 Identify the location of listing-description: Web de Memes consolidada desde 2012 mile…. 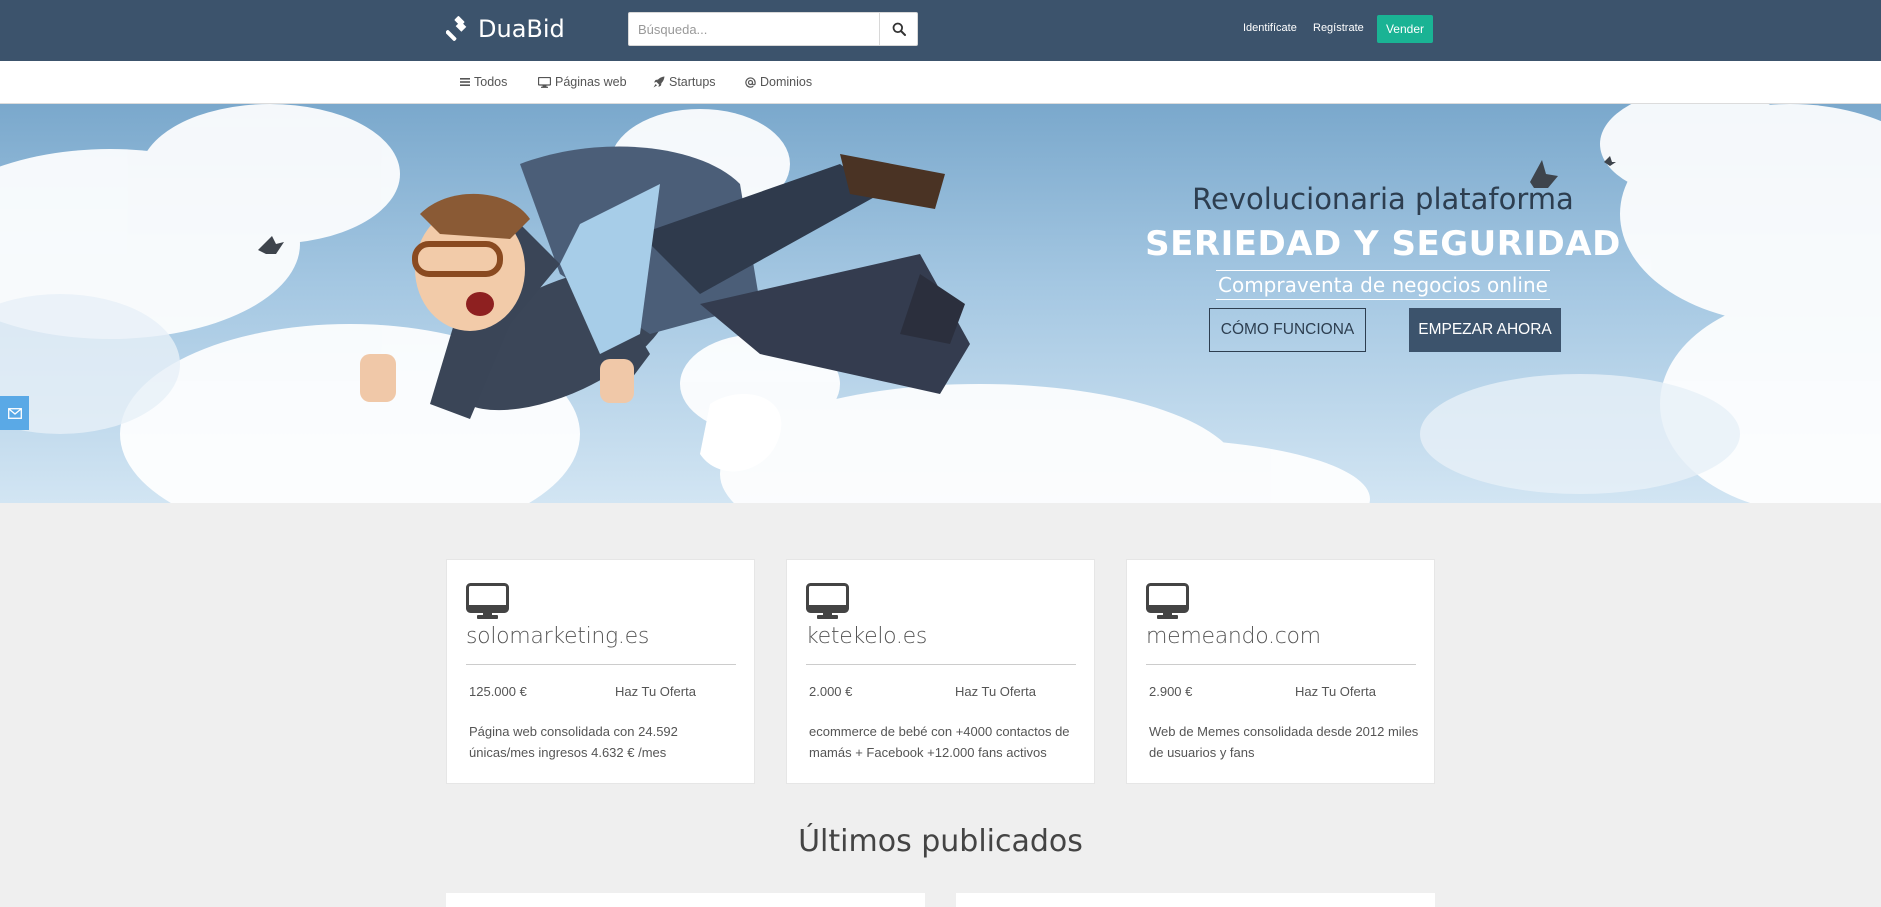
(1284, 742).